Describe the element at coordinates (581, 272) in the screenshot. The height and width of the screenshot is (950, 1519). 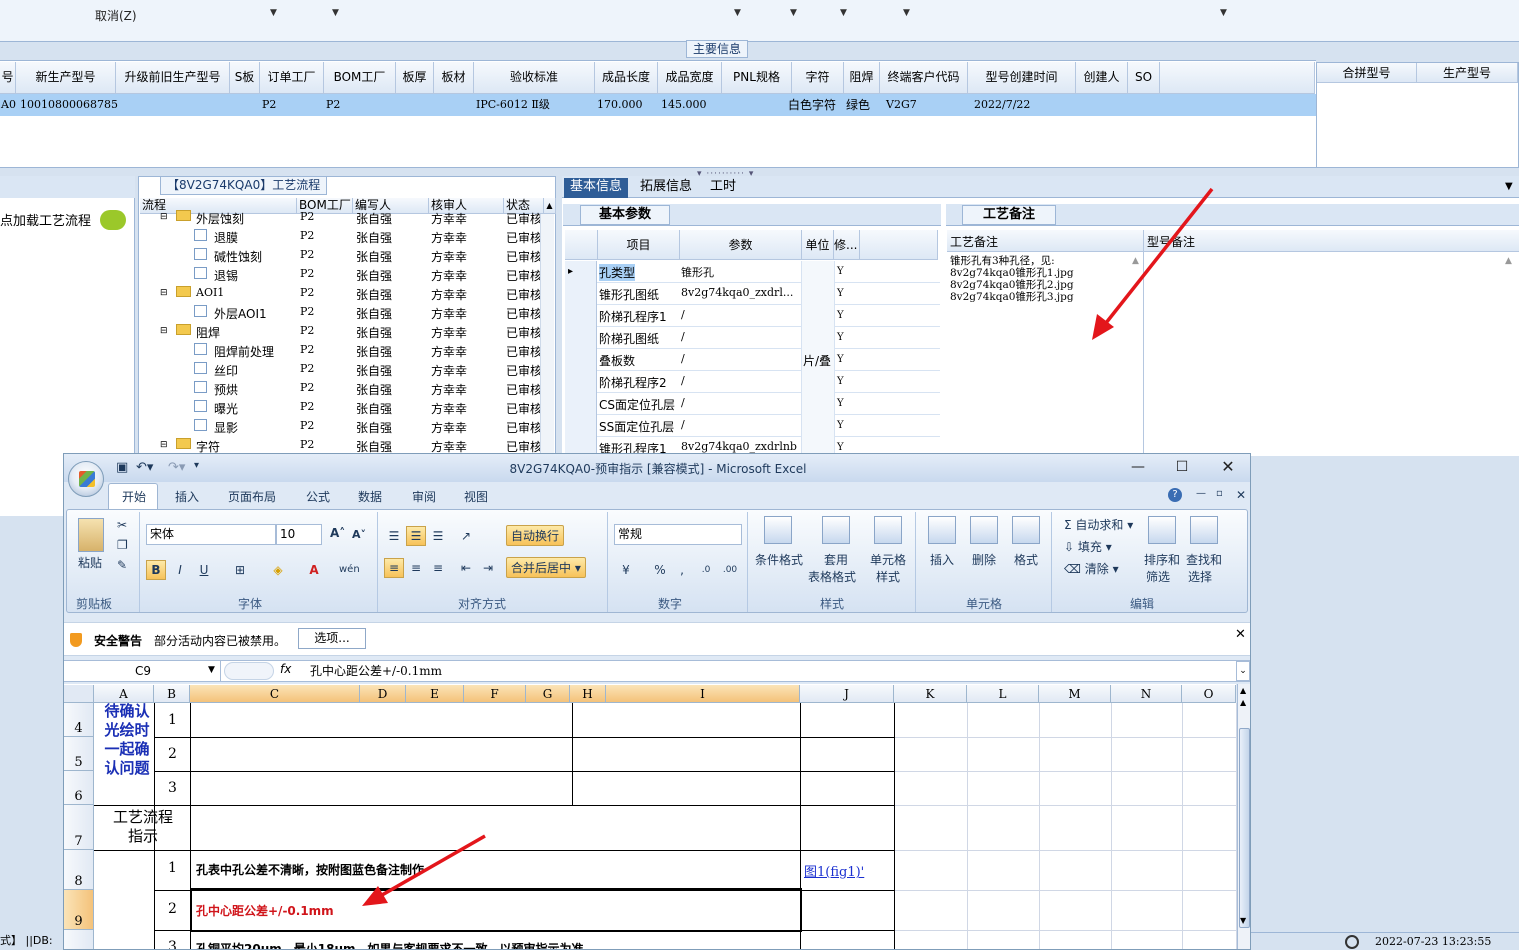
I see `row-selector: ▸` at that location.